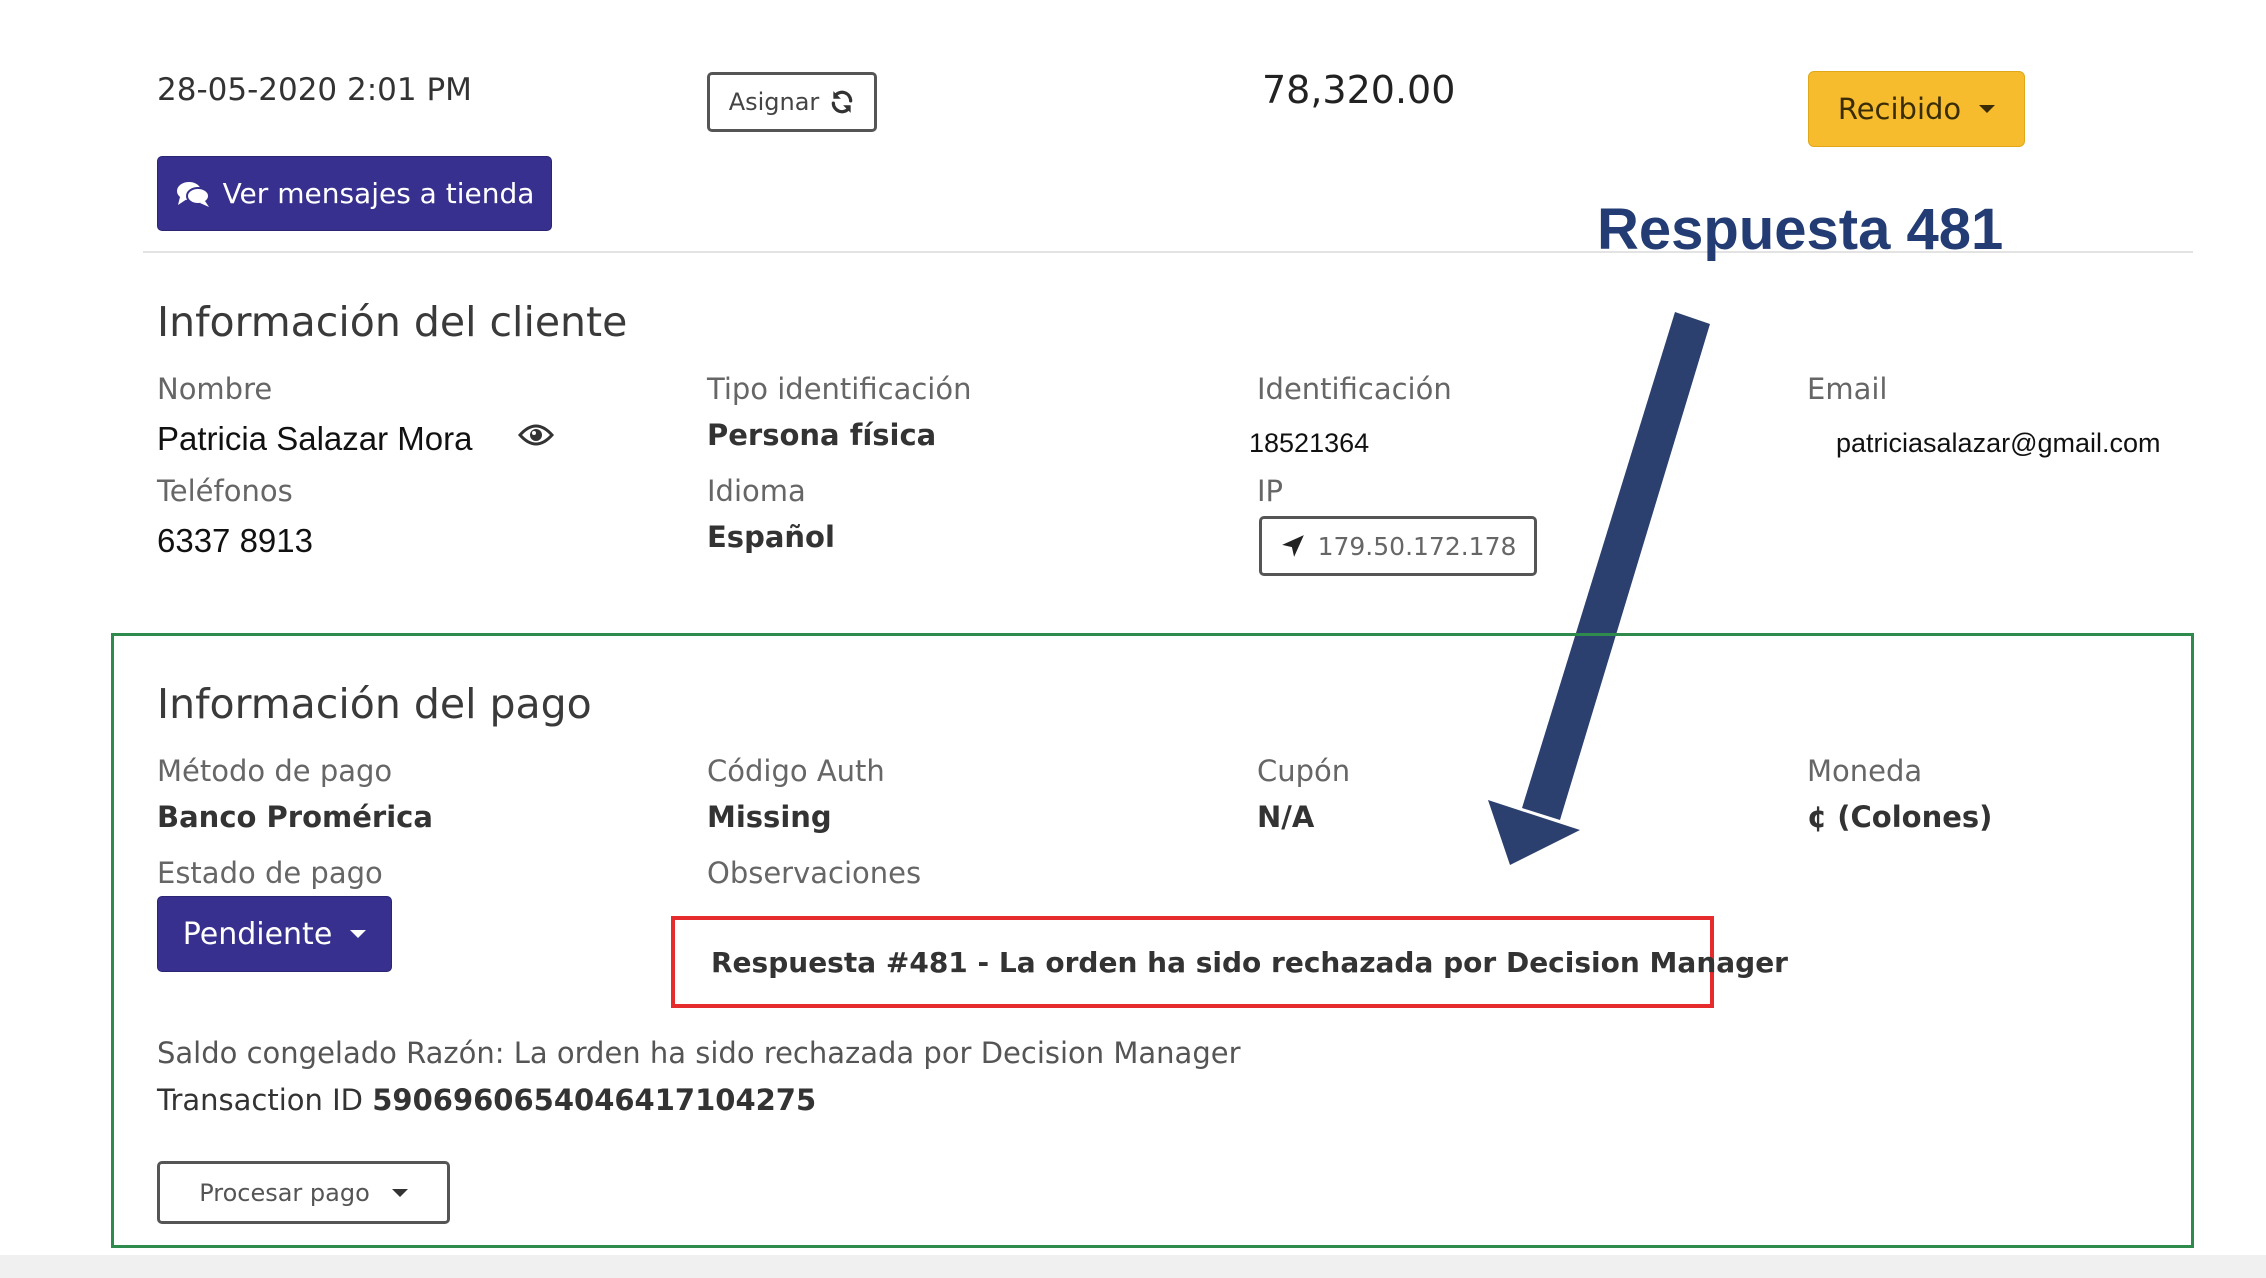  I want to click on currency-value: ¢ (Colones), so click(1900, 817).